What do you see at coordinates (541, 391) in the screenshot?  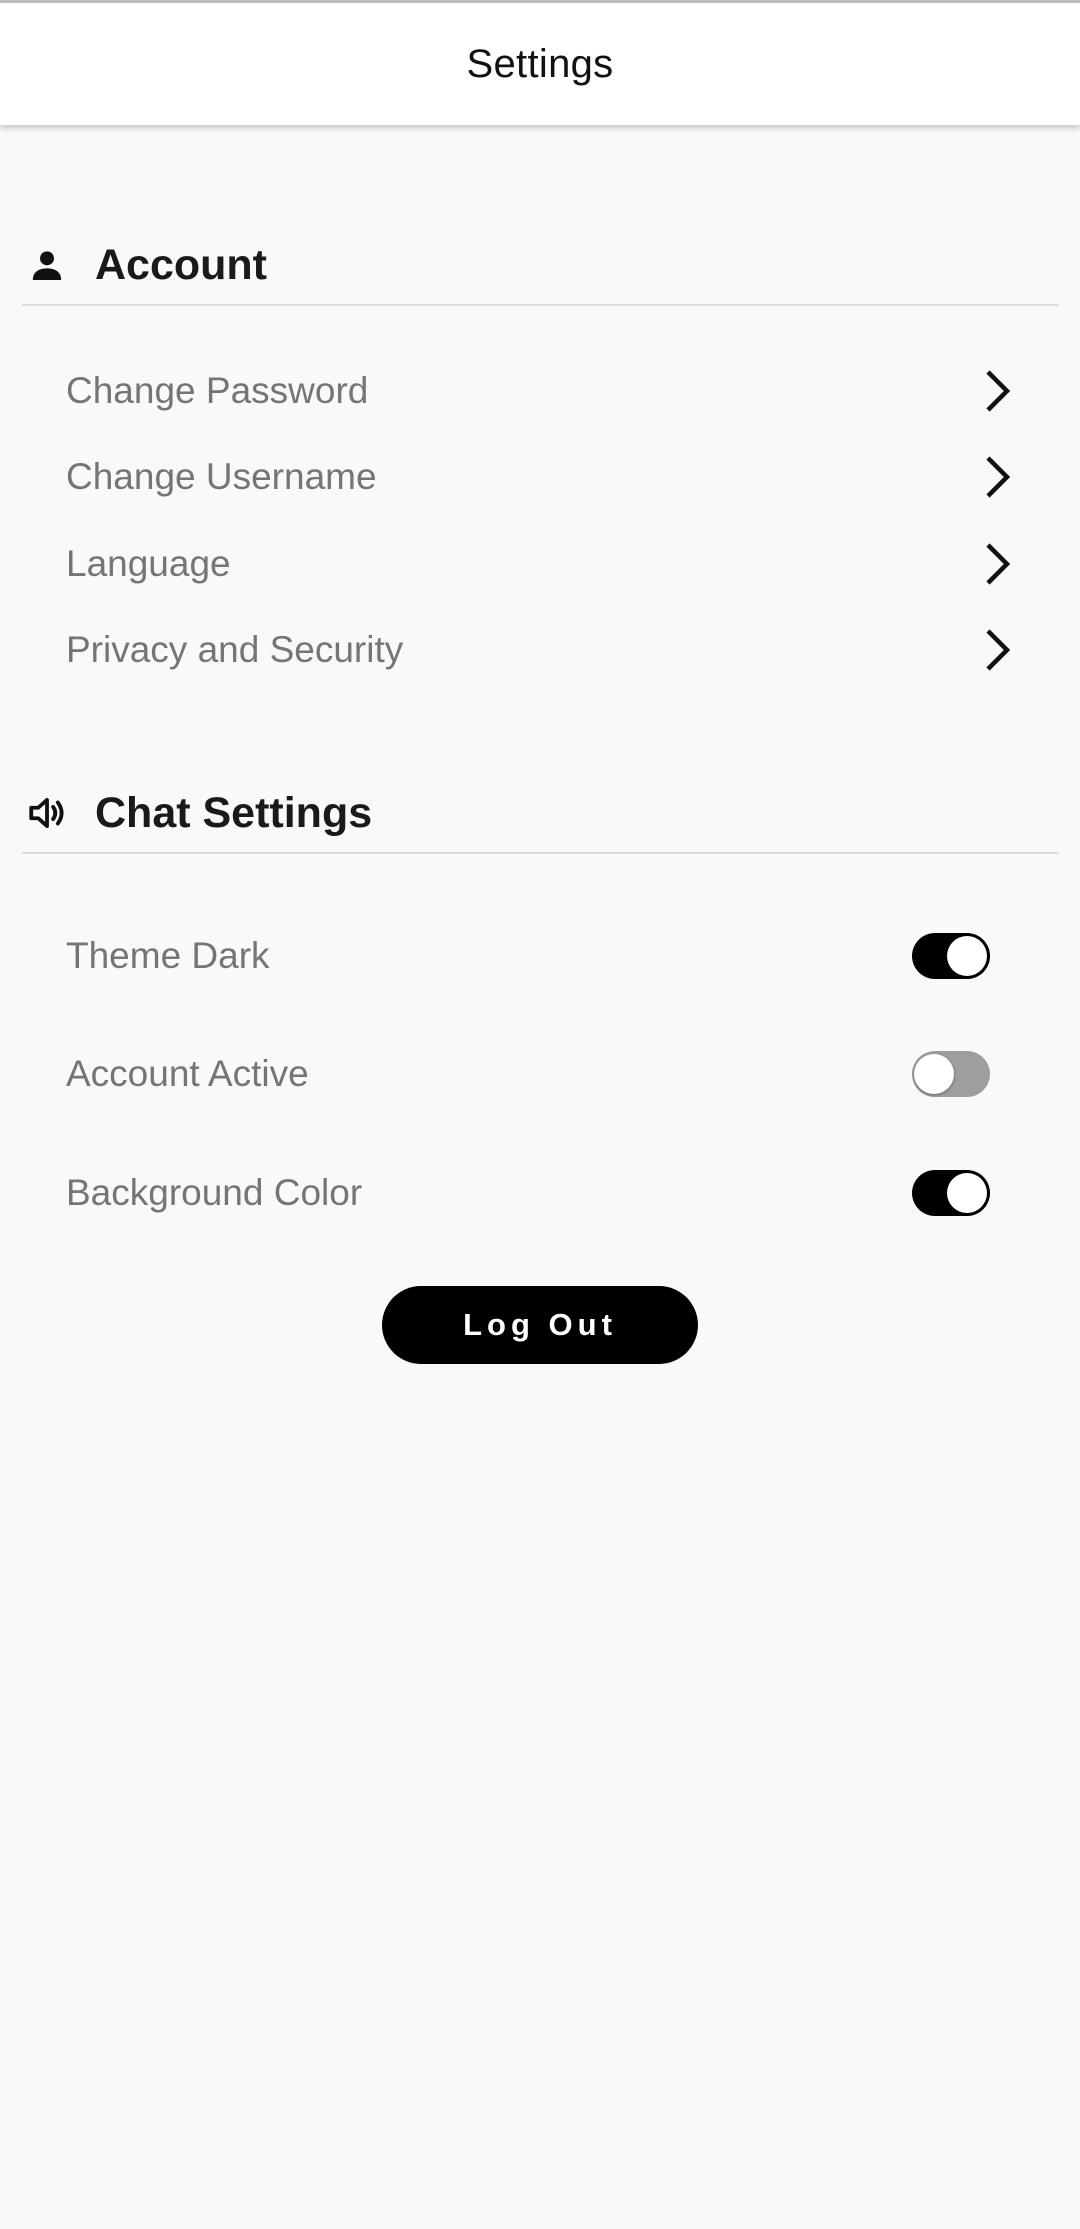 I see `change-password-item: Change Password` at bounding box center [541, 391].